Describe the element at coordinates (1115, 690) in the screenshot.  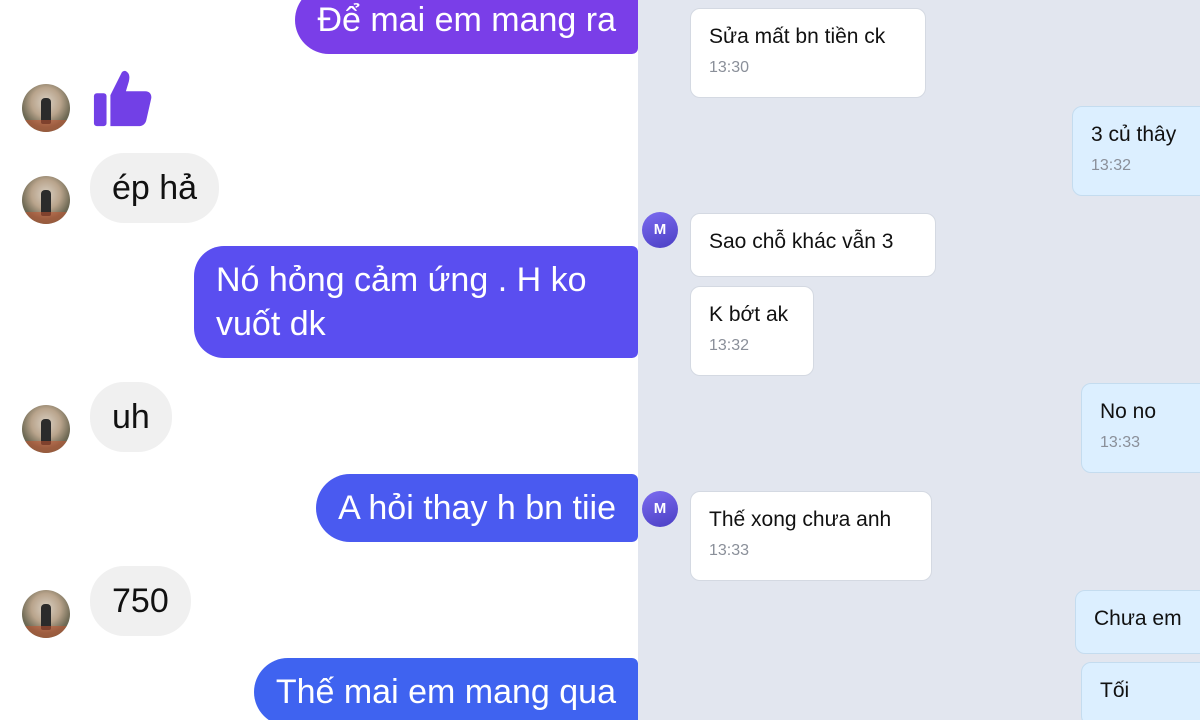
I see `message-text: Tối` at that location.